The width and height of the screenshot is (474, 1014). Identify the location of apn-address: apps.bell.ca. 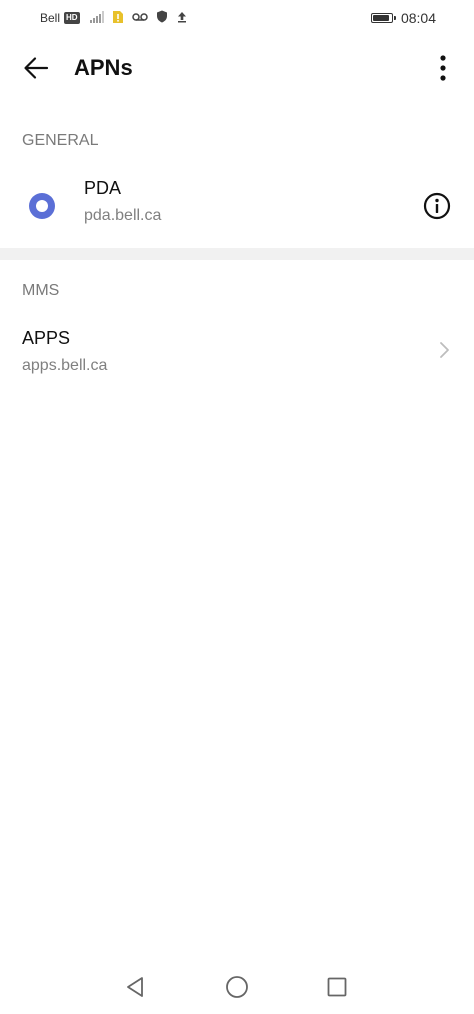
(65, 365).